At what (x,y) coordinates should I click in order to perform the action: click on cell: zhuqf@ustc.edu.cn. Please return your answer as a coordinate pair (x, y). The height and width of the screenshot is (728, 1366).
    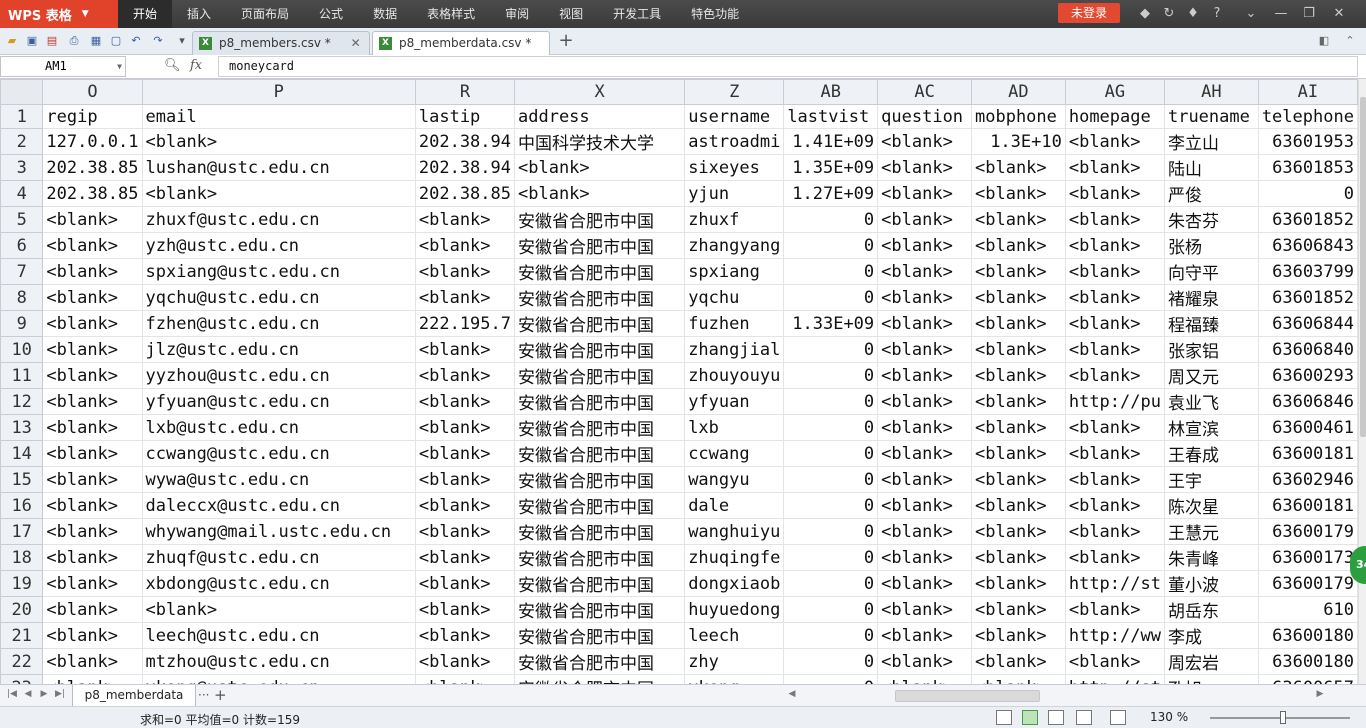
    Looking at the image, I should click on (278, 557).